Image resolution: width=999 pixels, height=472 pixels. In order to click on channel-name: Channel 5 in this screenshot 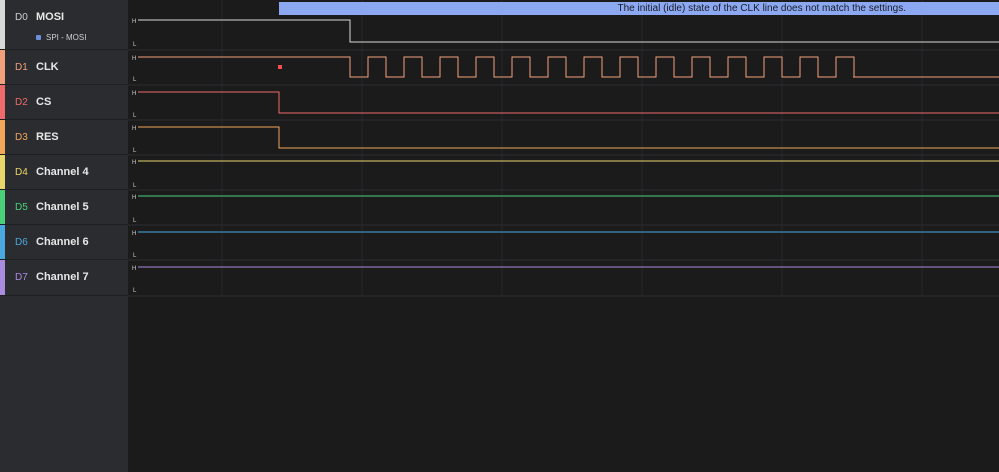, I will do `click(62, 207)`.